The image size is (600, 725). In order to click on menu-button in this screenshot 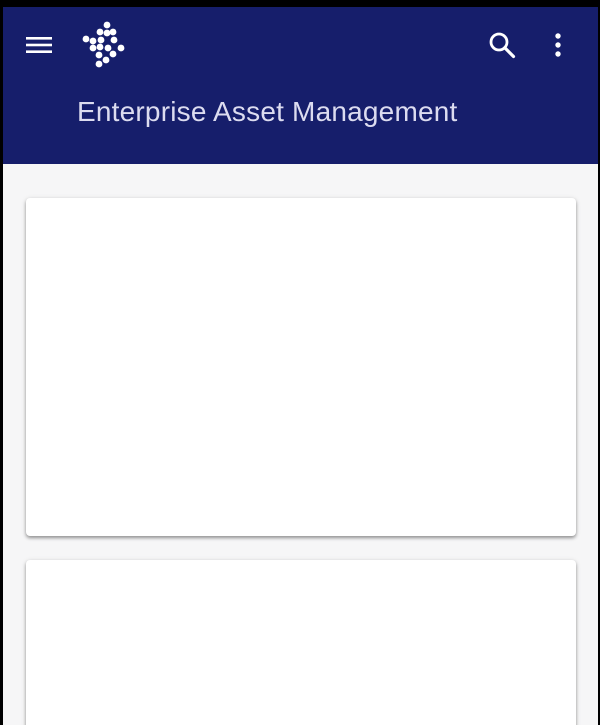, I will do `click(39, 45)`.